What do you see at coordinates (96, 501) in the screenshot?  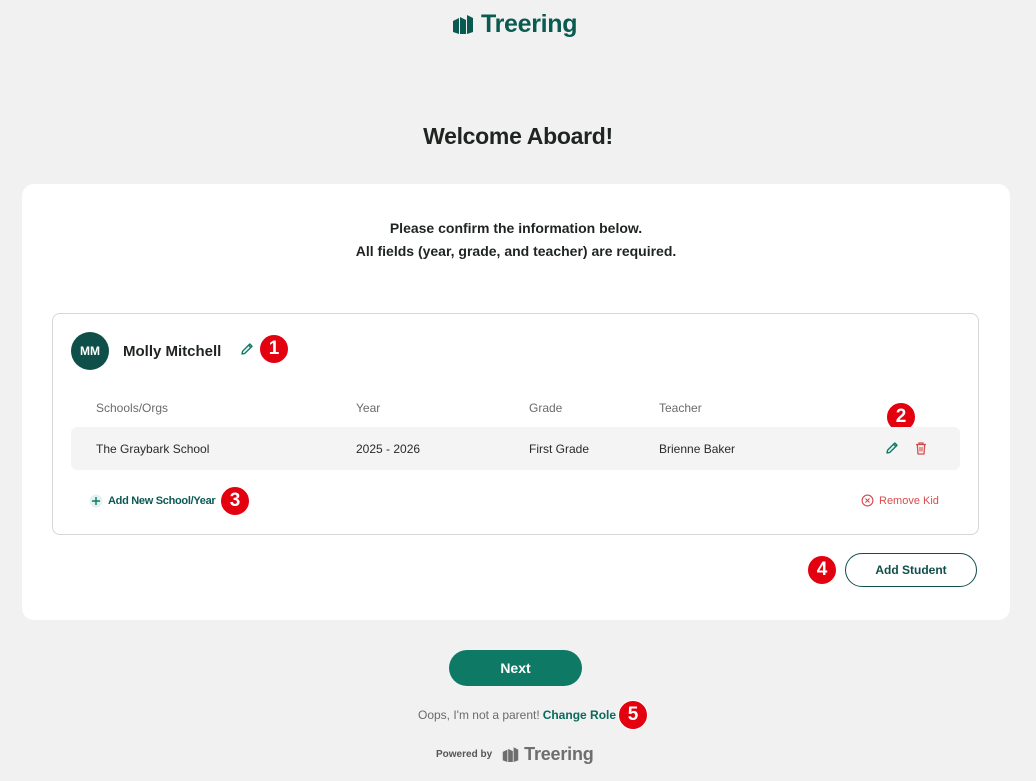 I see `plus-icon` at bounding box center [96, 501].